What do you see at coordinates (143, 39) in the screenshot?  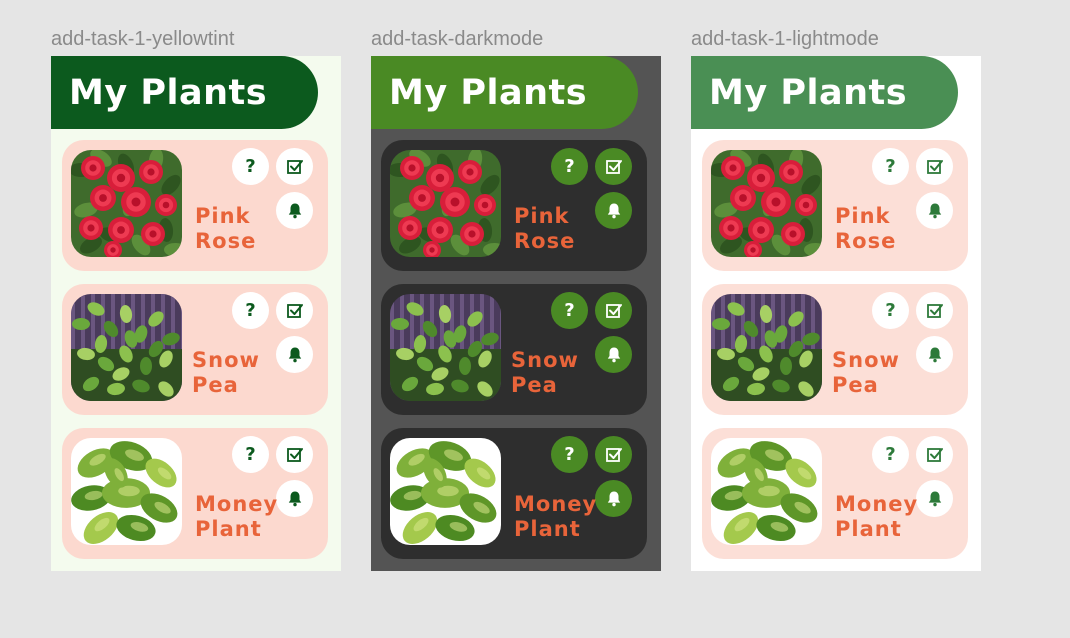 I see `frame-label: add-task-1-yellowtint` at bounding box center [143, 39].